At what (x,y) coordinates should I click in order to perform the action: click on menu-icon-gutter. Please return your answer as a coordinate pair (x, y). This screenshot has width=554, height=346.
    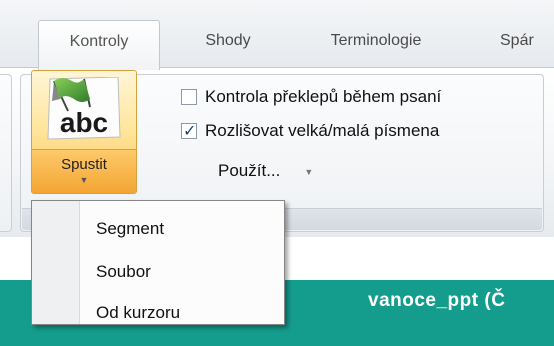
    Looking at the image, I should click on (56, 262).